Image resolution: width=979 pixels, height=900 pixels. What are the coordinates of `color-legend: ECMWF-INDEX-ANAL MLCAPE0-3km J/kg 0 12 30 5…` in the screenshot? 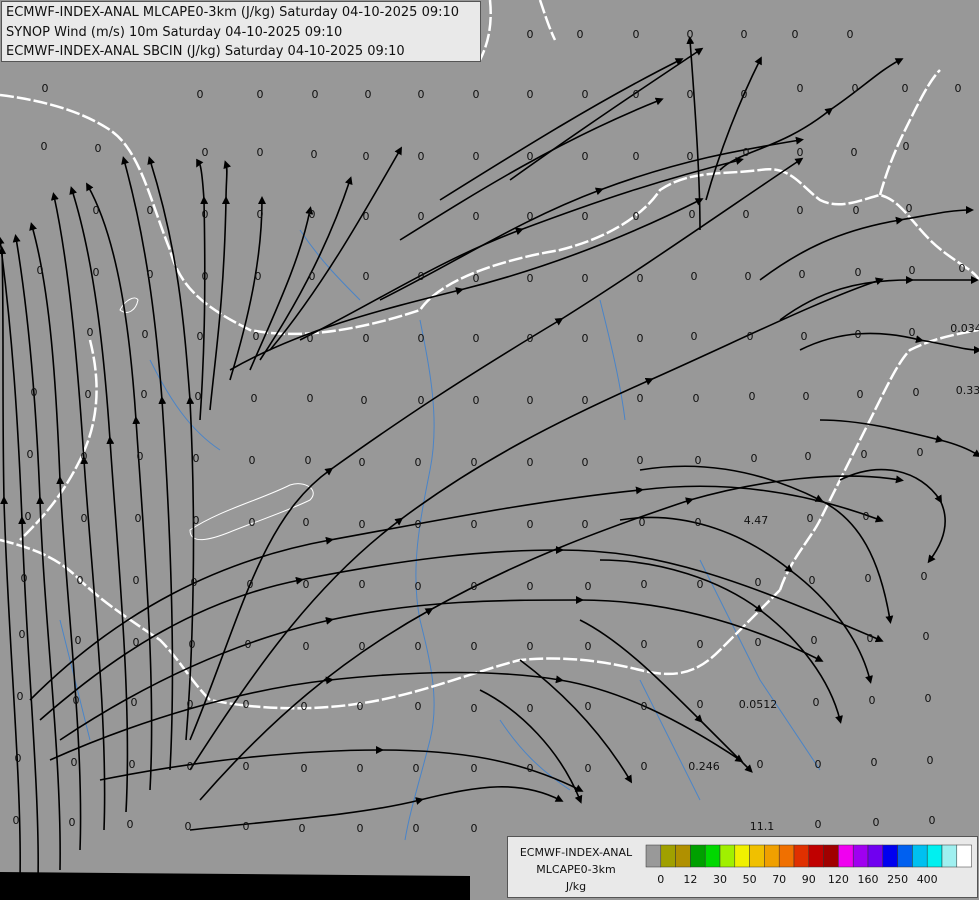 It's located at (742, 867).